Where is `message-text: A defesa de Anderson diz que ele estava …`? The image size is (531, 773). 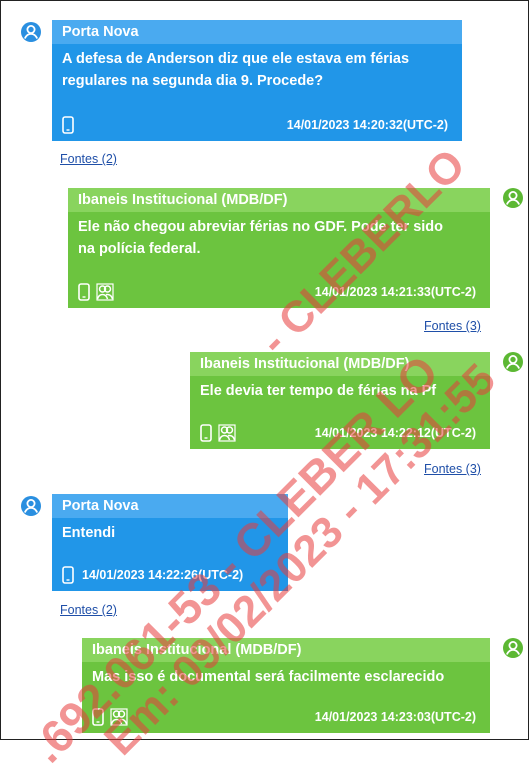 message-text: A defesa de Anderson diz que ele estava … is located at coordinates (236, 70).